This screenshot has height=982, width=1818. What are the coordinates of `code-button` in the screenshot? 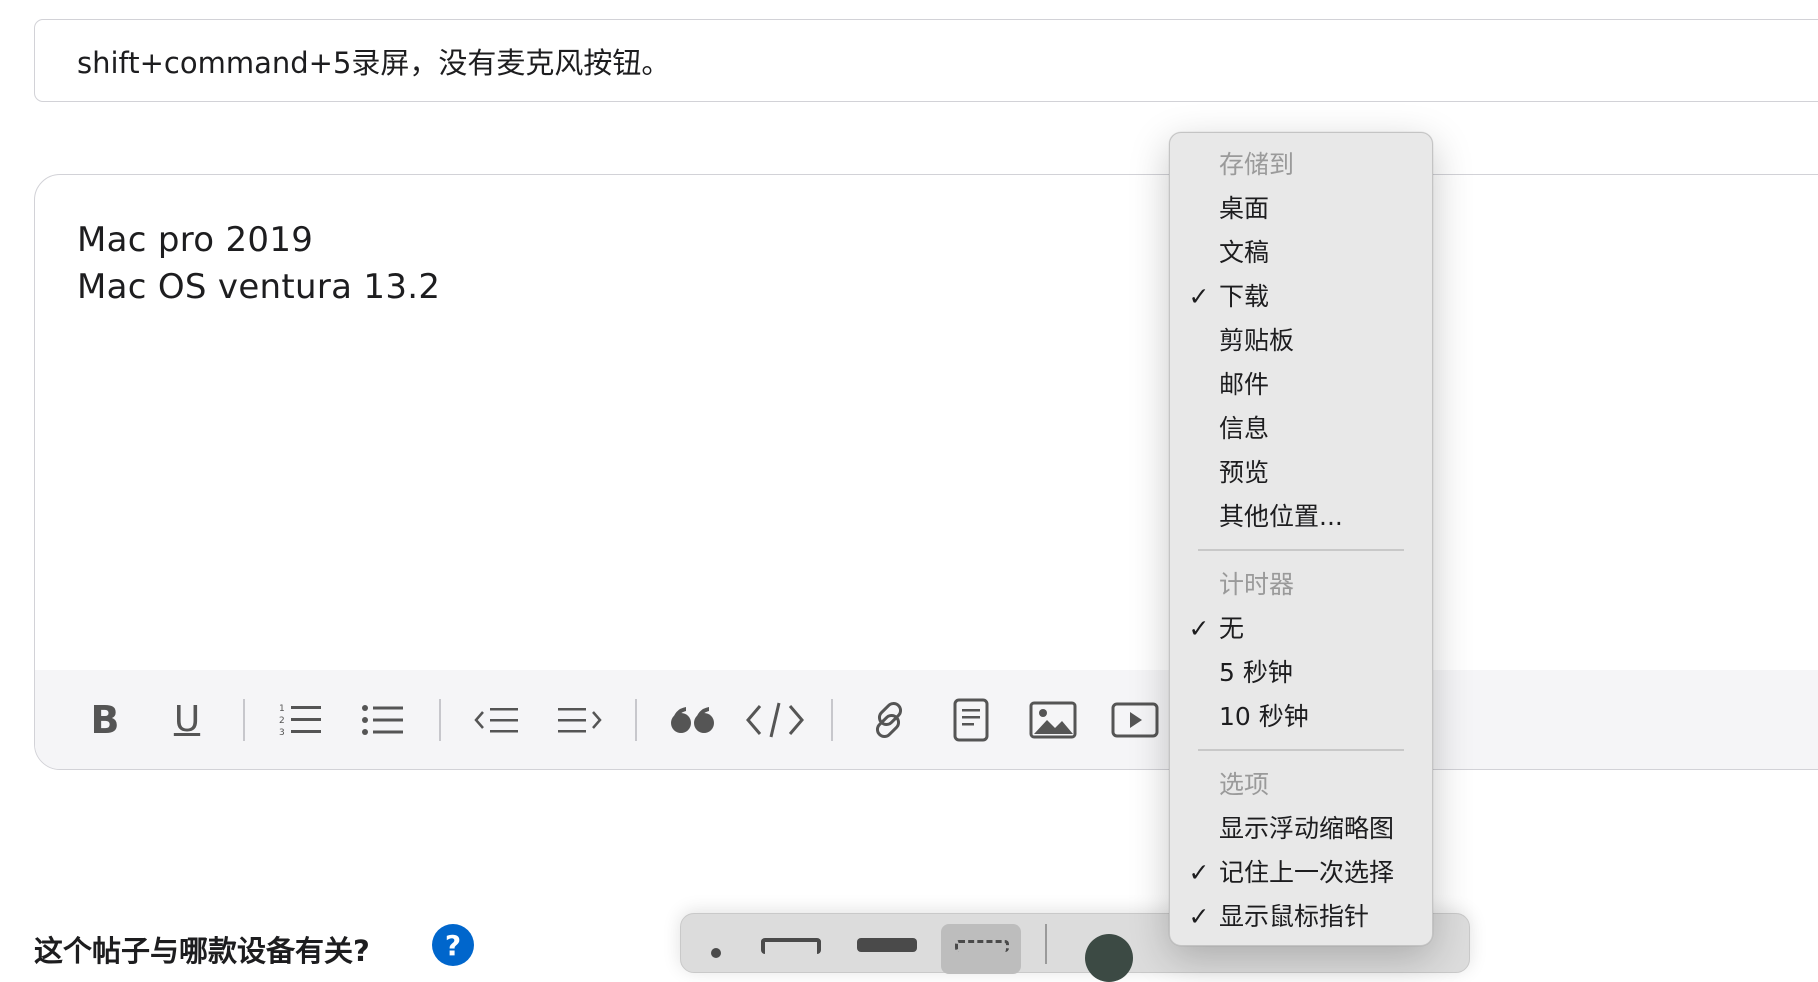 It's located at (775, 720).